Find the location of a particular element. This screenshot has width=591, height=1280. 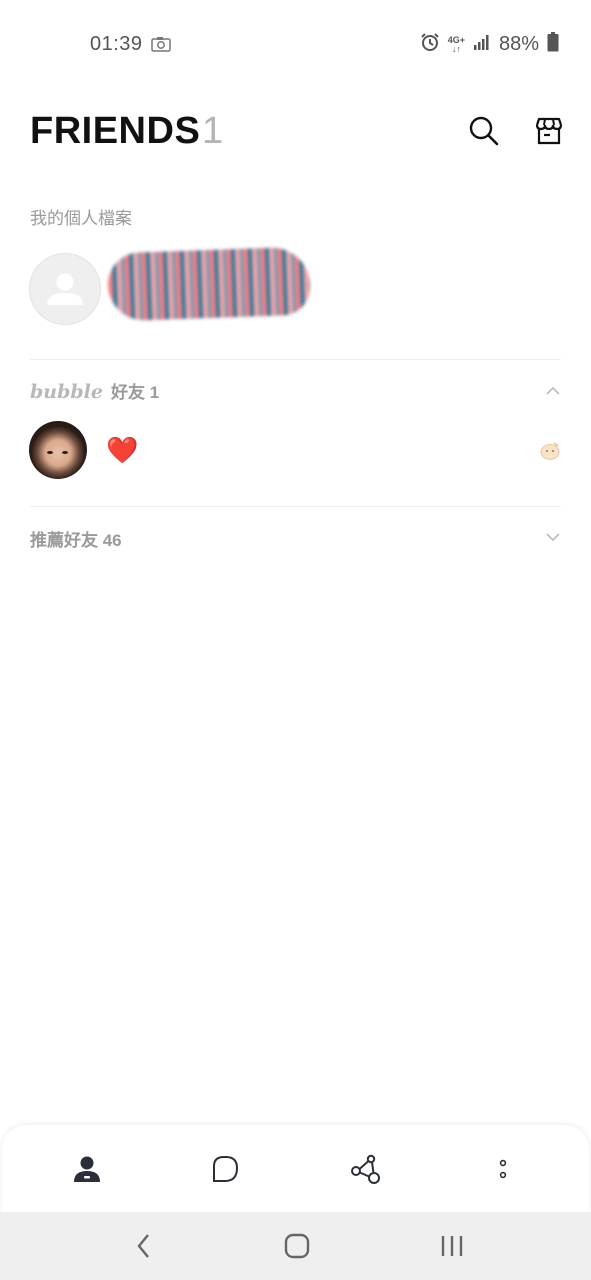

system-back-button is located at coordinates (144, 1246).